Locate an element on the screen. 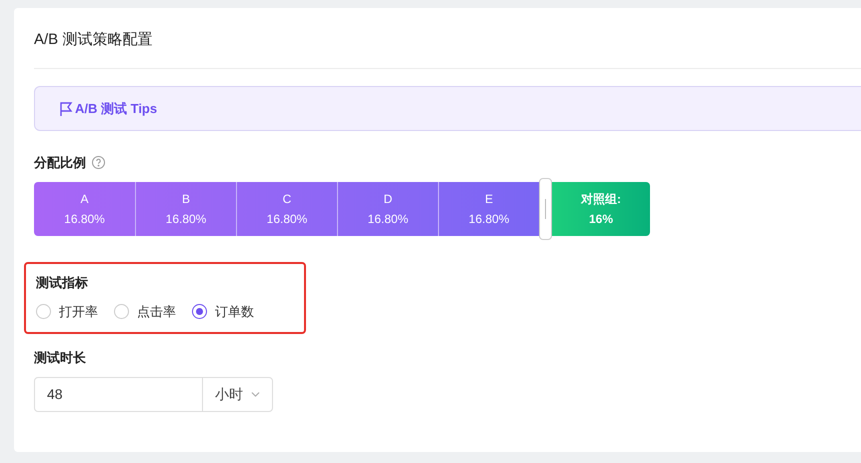  radio-icon is located at coordinates (199, 312).